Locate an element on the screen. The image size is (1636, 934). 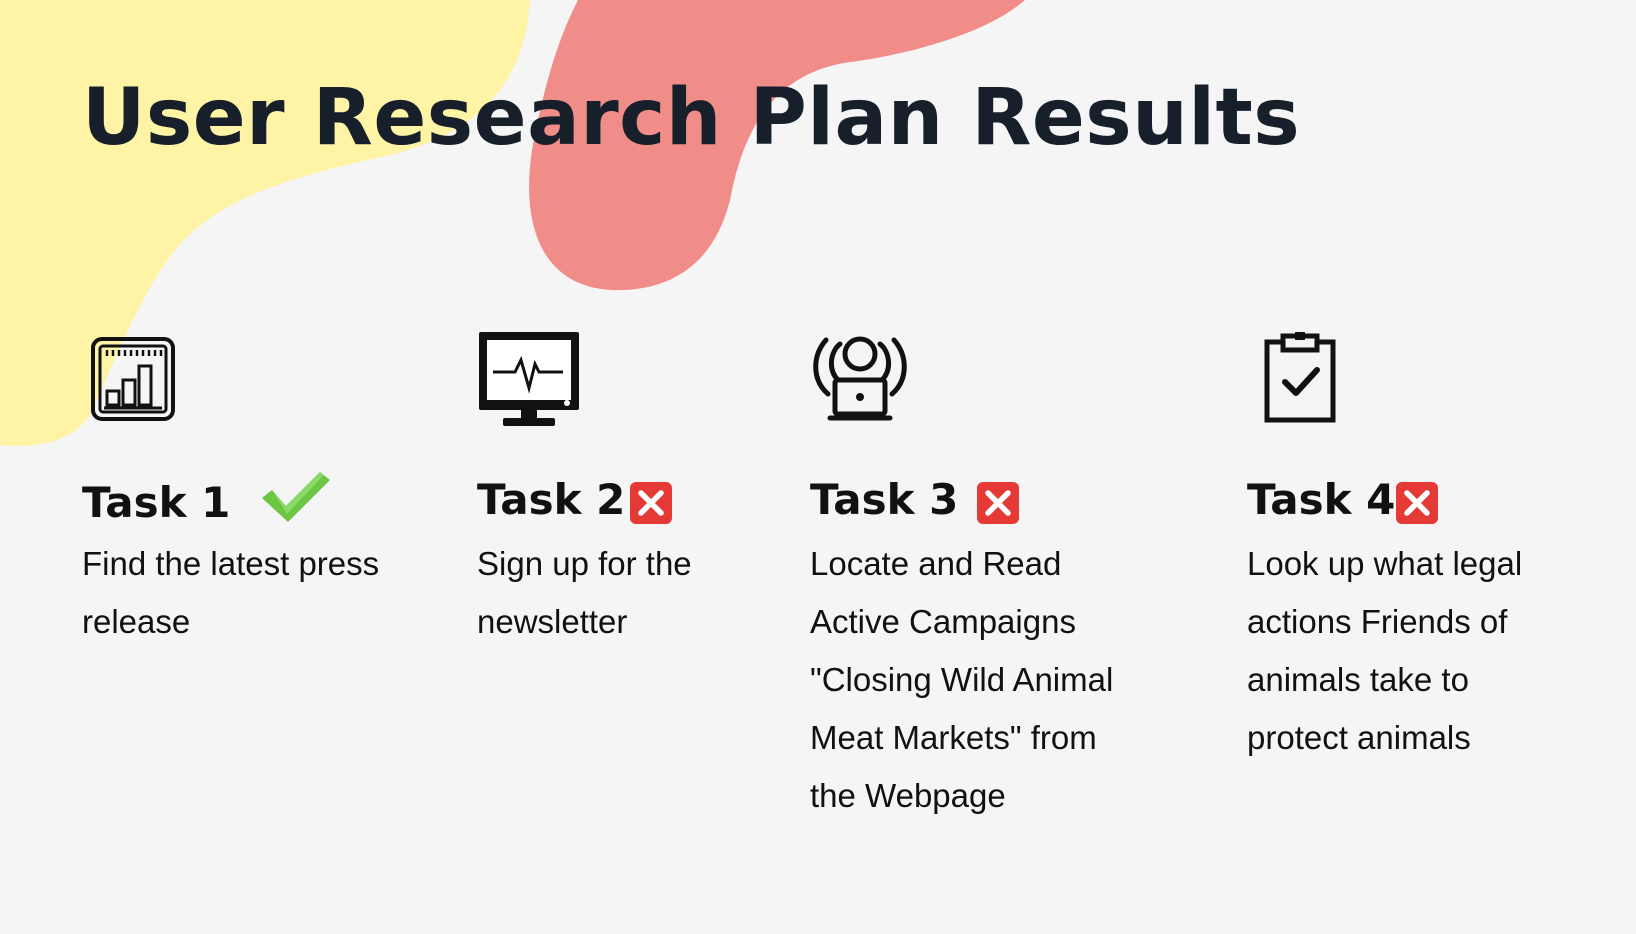
task-heading: Task 4 is located at coordinates (1343, 500).